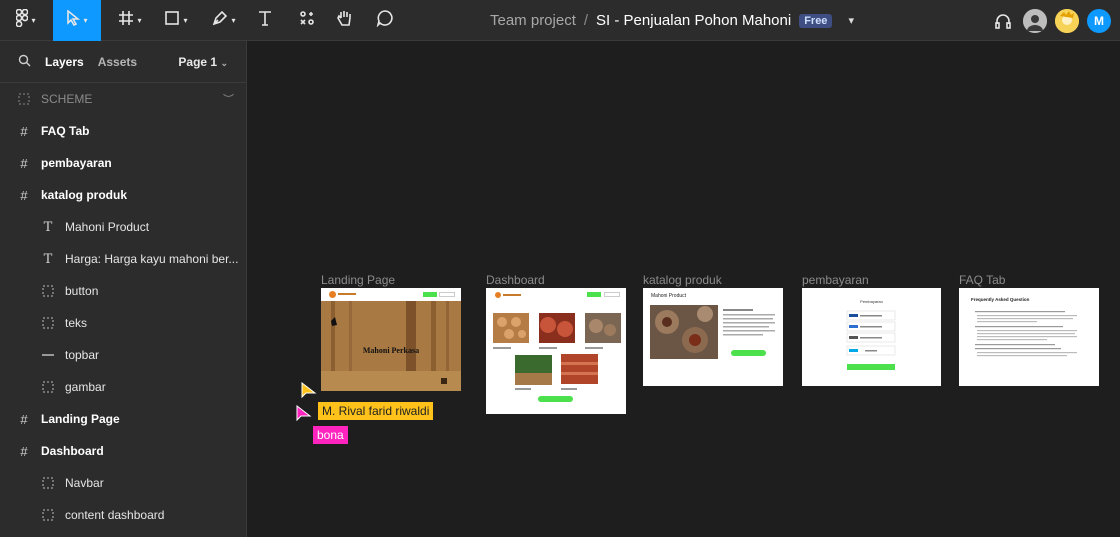 Image resolution: width=1120 pixels, height=537 pixels. What do you see at coordinates (123, 419) in the screenshot?
I see `layer-item-landing-page: # Landing Page` at bounding box center [123, 419].